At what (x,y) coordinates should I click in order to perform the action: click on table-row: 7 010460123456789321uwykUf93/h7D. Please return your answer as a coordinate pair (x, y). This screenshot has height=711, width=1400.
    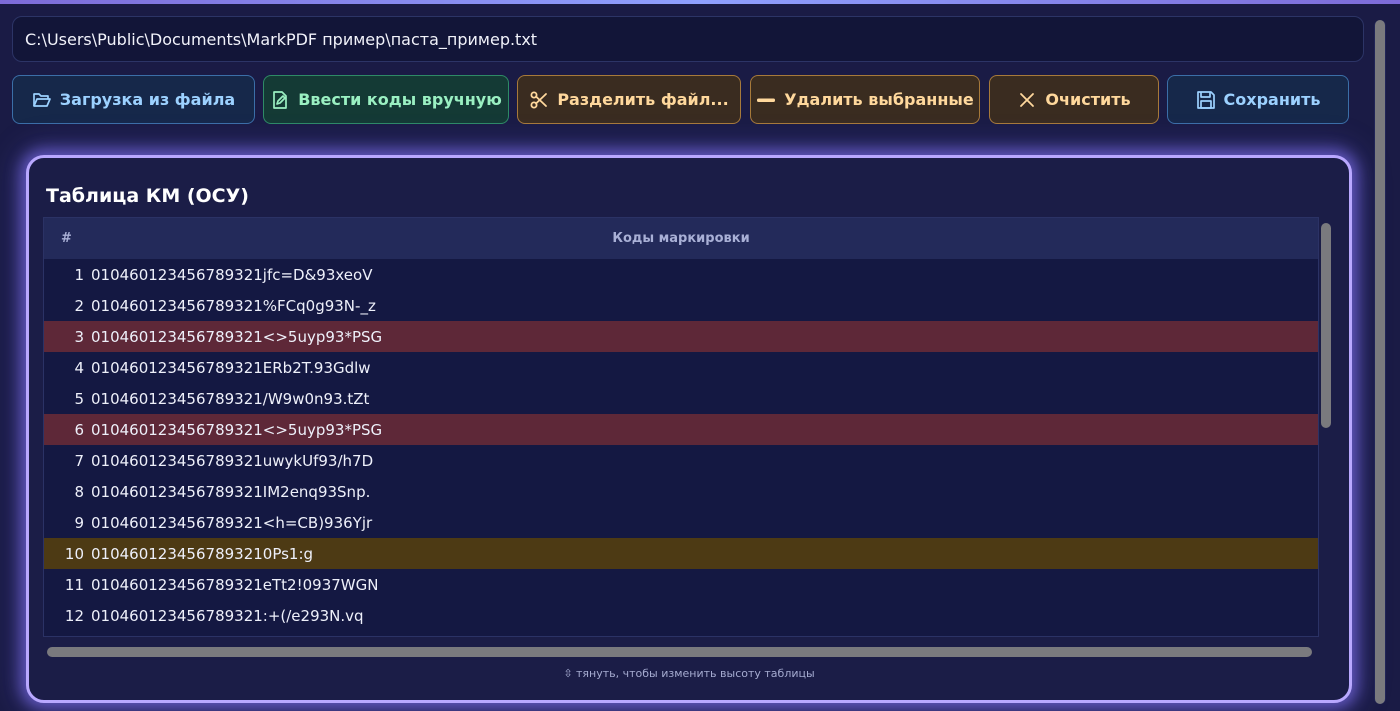
    Looking at the image, I should click on (681, 460).